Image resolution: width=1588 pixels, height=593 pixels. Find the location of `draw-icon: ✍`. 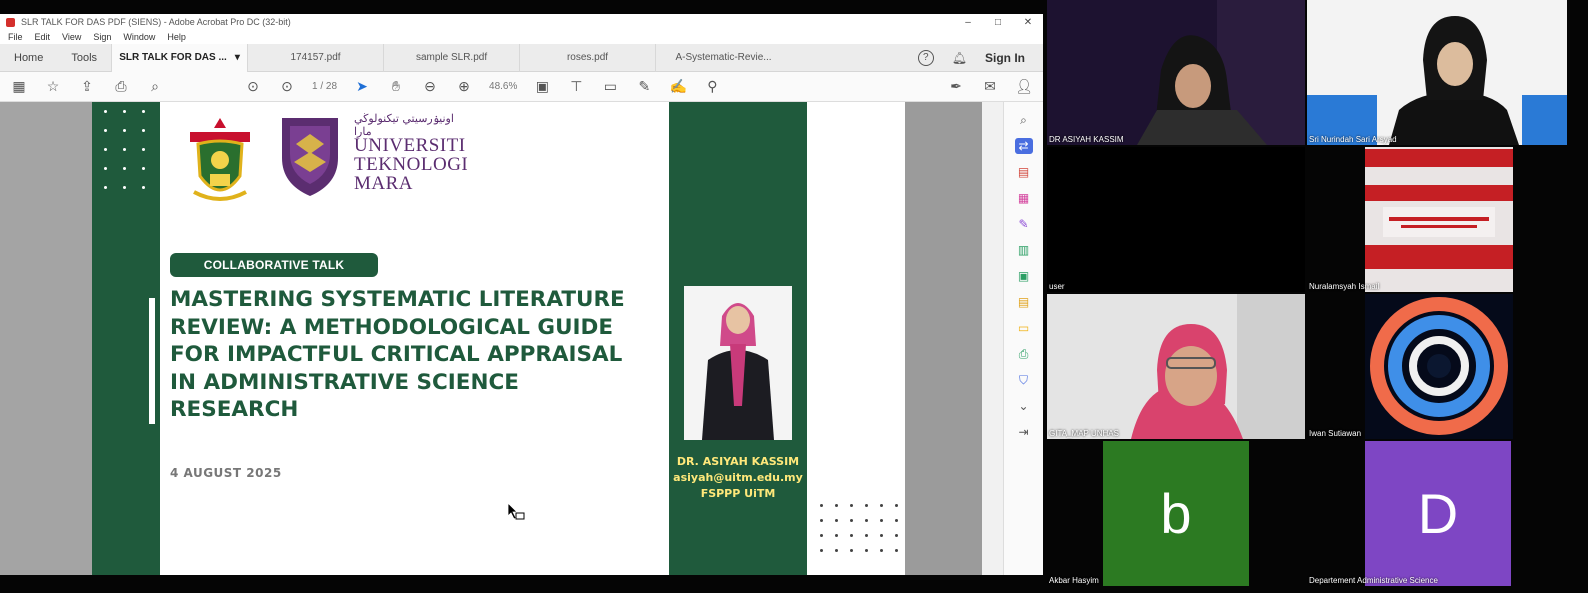

draw-icon: ✍ is located at coordinates (678, 87).